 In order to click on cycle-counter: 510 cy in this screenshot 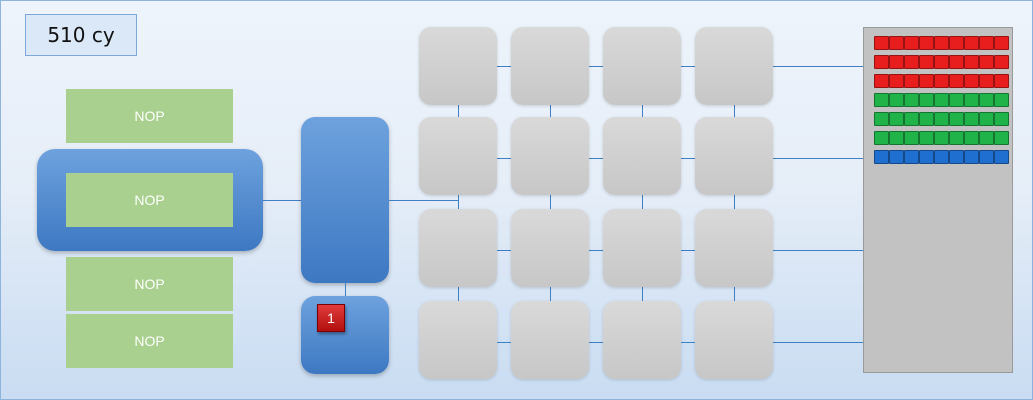, I will do `click(81, 35)`.